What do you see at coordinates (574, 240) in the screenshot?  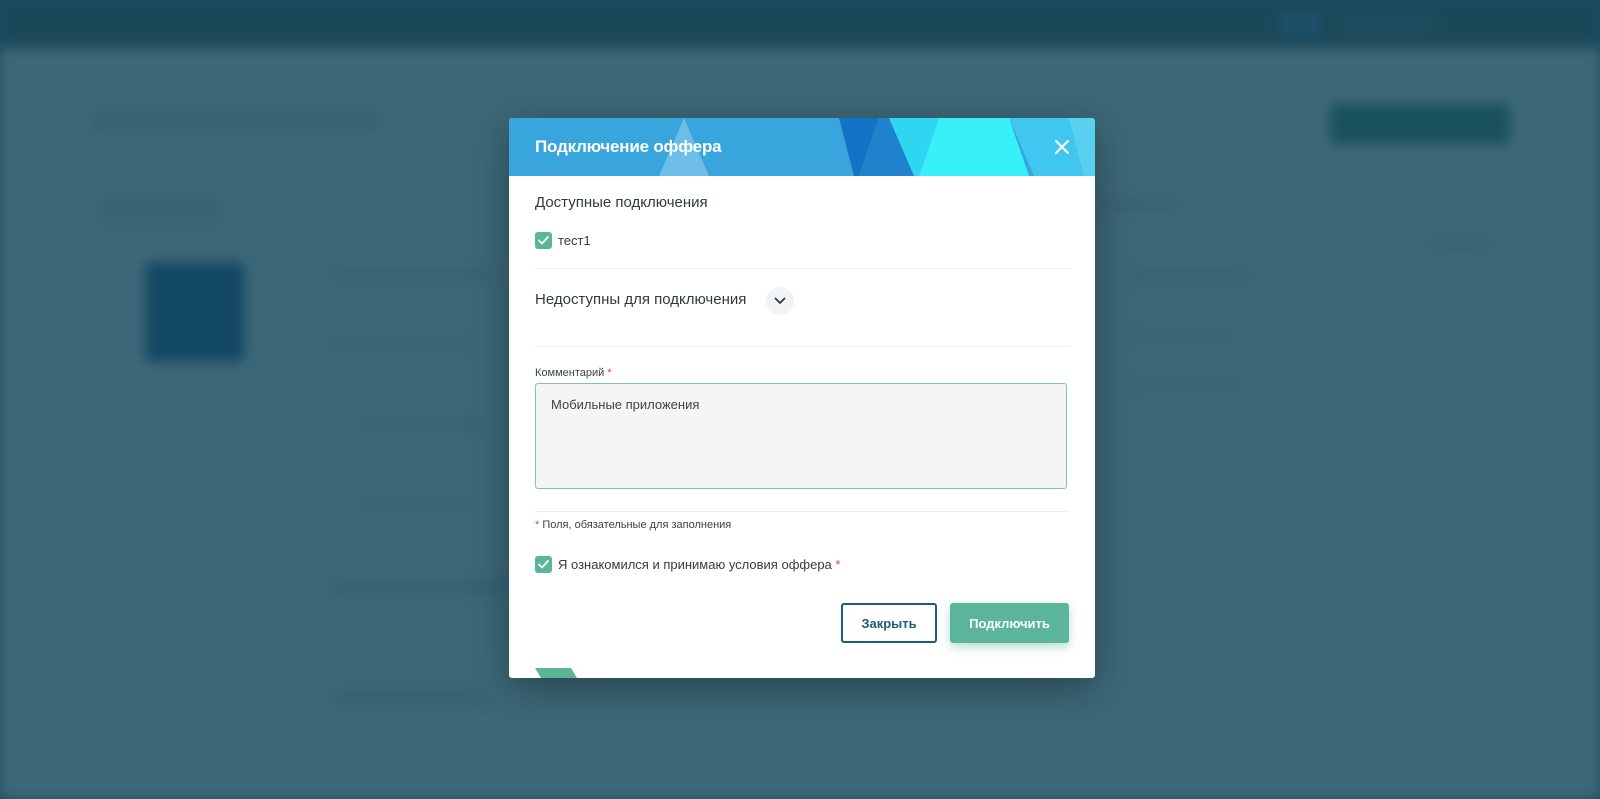 I see `available-item-label: тест1` at bounding box center [574, 240].